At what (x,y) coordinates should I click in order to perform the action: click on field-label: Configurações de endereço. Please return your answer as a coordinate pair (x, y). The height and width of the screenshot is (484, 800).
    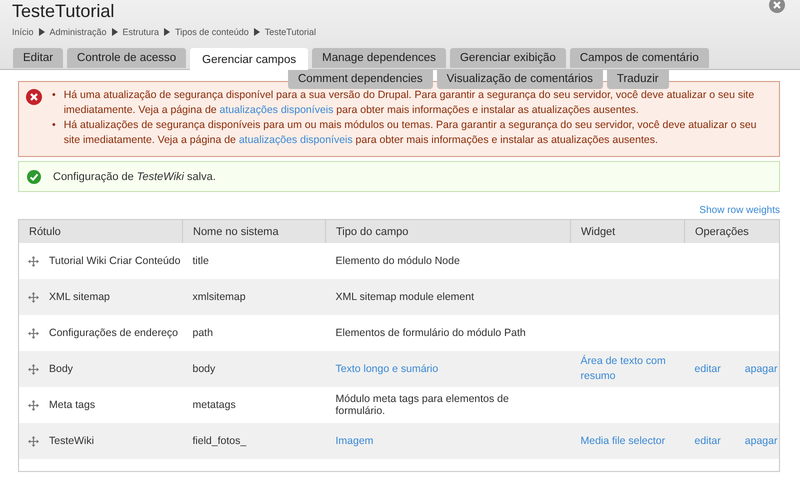
    Looking at the image, I should click on (113, 333).